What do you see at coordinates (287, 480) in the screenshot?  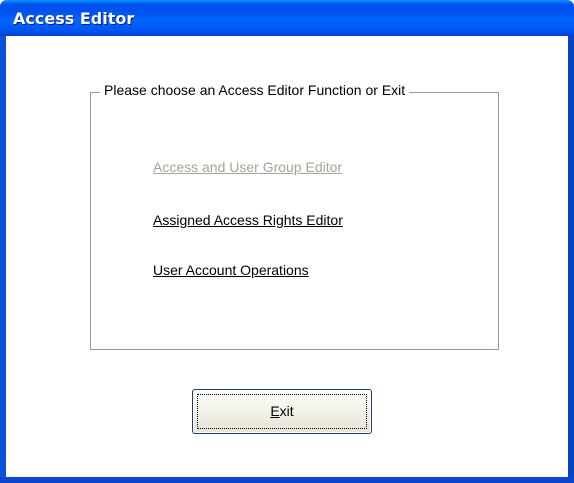 I see `window-bottom-frame` at bounding box center [287, 480].